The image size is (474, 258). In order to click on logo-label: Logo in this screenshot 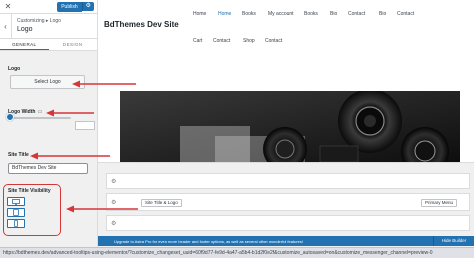, I will do `click(14, 69)`.